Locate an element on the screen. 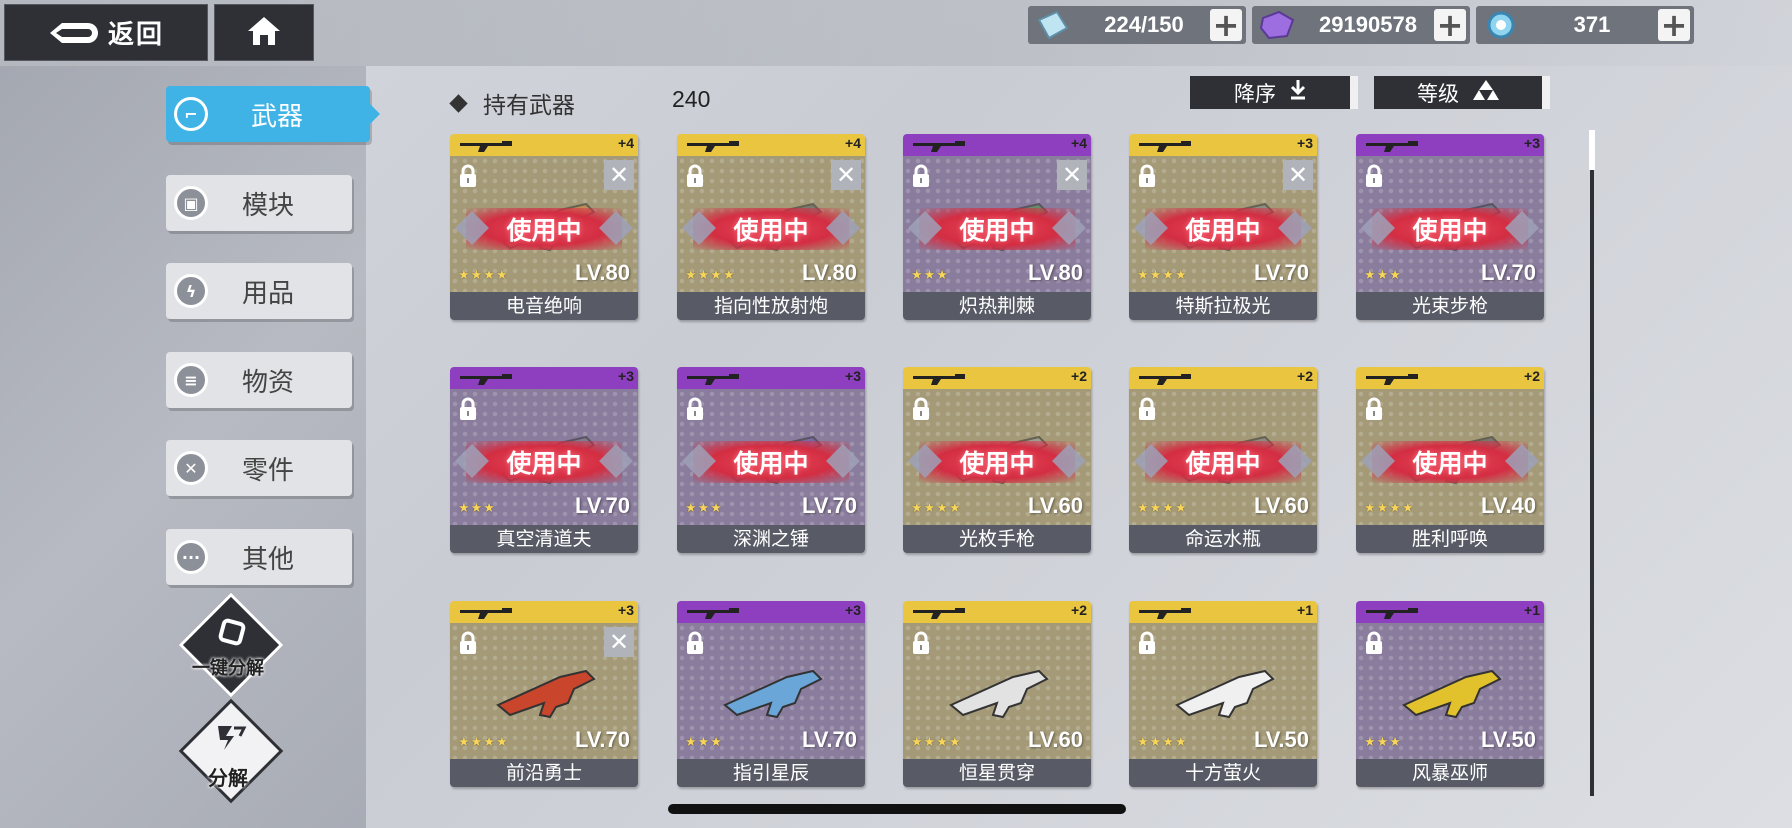 This screenshot has height=828, width=1792. sidebar-item-parts: ✕ 零件 is located at coordinates (259, 468).